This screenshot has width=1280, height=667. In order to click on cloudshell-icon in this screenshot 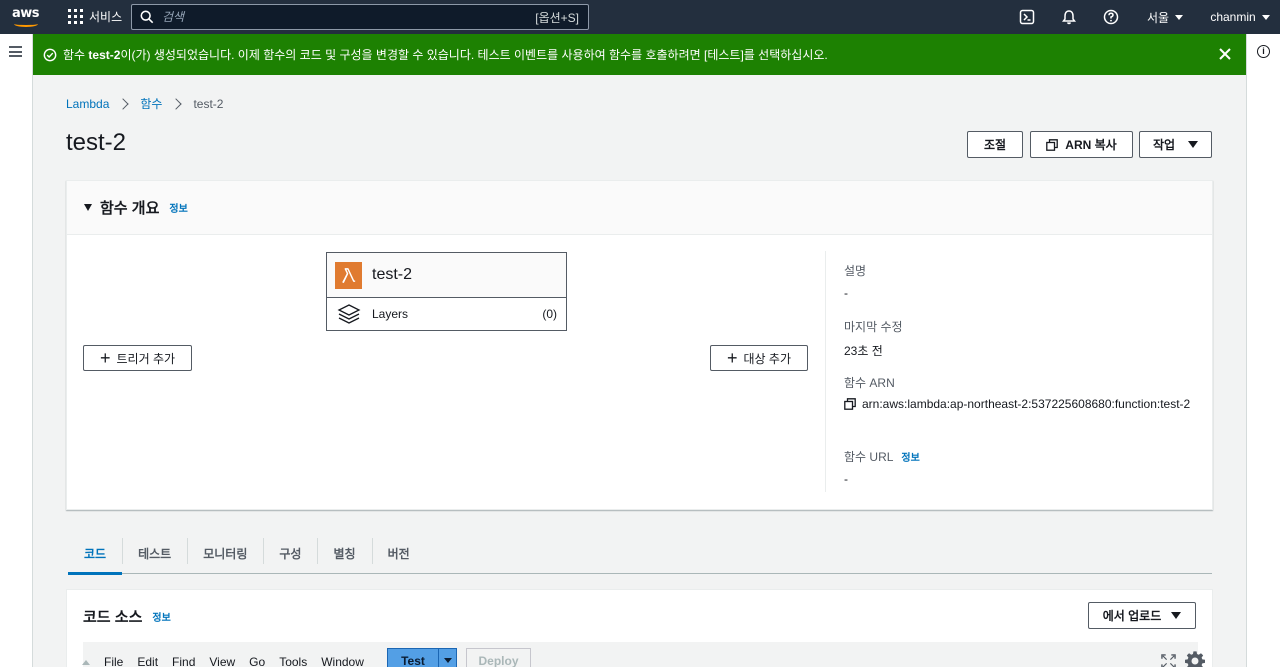, I will do `click(1027, 17)`.